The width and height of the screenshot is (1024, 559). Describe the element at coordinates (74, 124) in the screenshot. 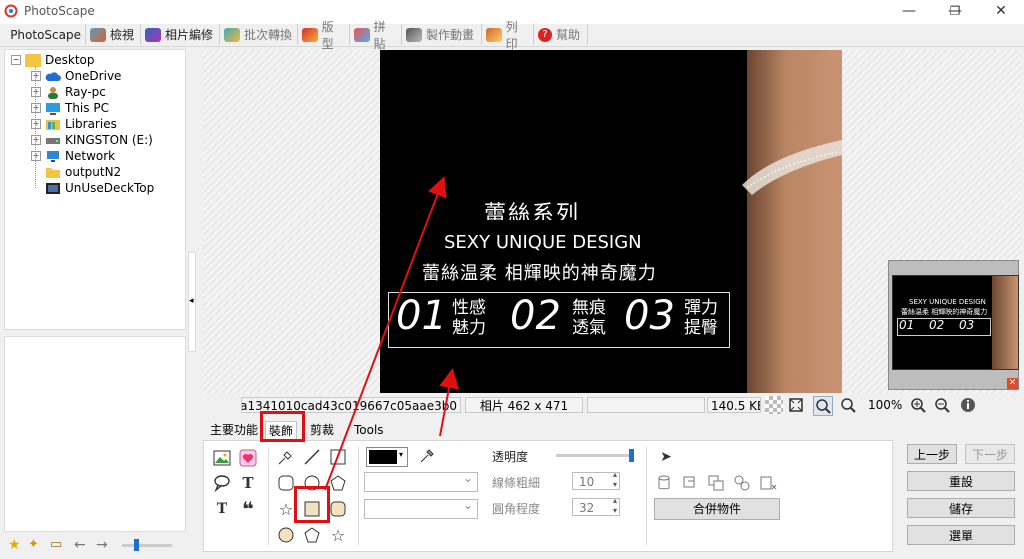

I see `tree-node-libraries: + Libraries` at that location.